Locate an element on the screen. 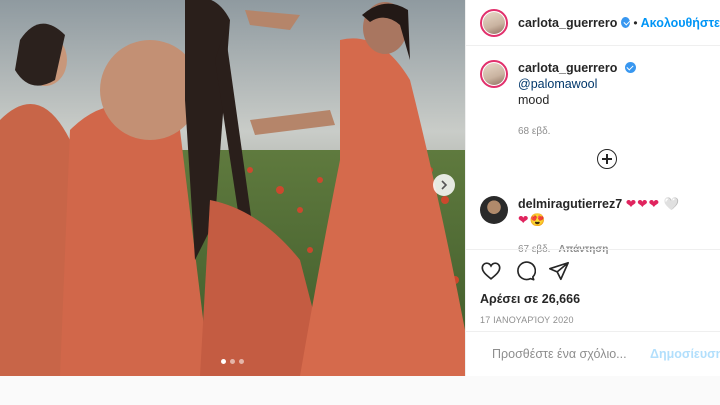  caption-username: carlota_guerrero is located at coordinates (567, 68).